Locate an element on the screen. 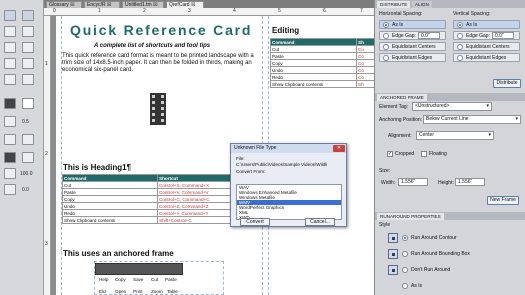 The width and height of the screenshot is (525, 295). arc-tool-icon is located at coordinates (28, 31).